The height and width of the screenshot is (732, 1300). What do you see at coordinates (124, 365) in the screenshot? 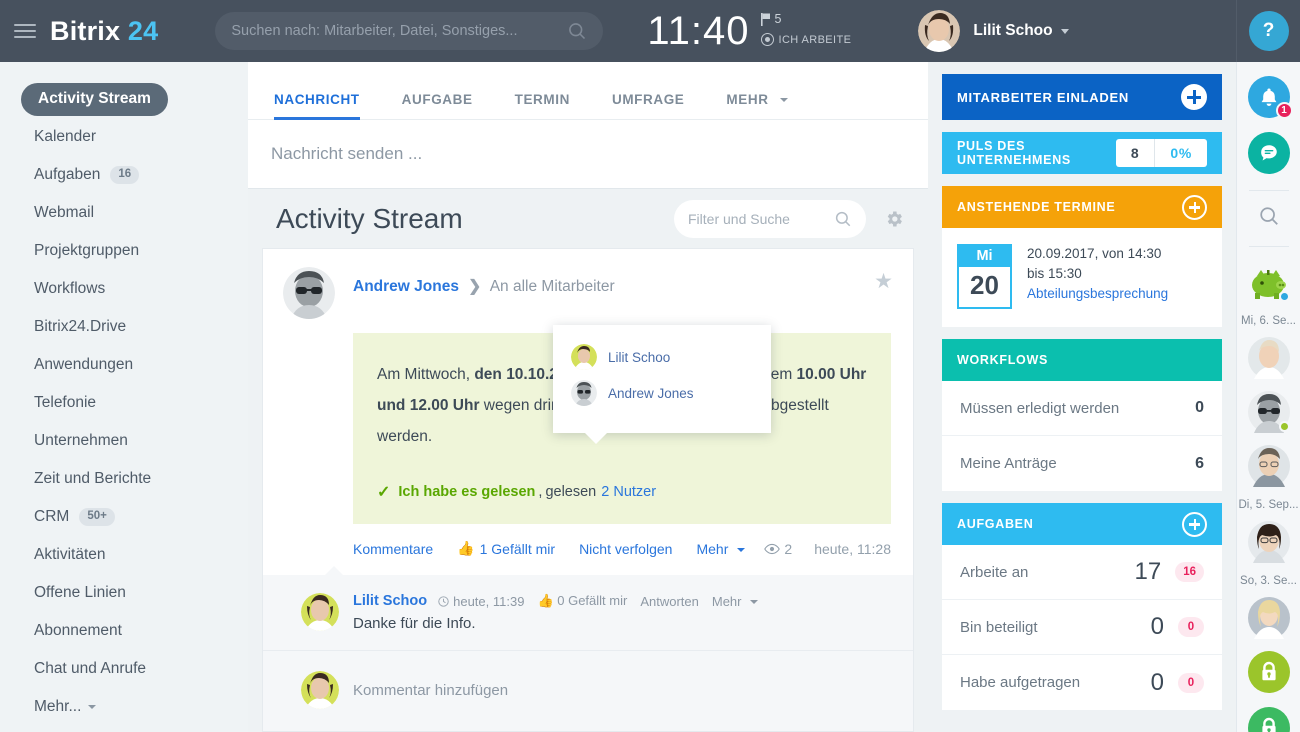
I see `sidebar-item-anwendungen: Anwendungen` at bounding box center [124, 365].